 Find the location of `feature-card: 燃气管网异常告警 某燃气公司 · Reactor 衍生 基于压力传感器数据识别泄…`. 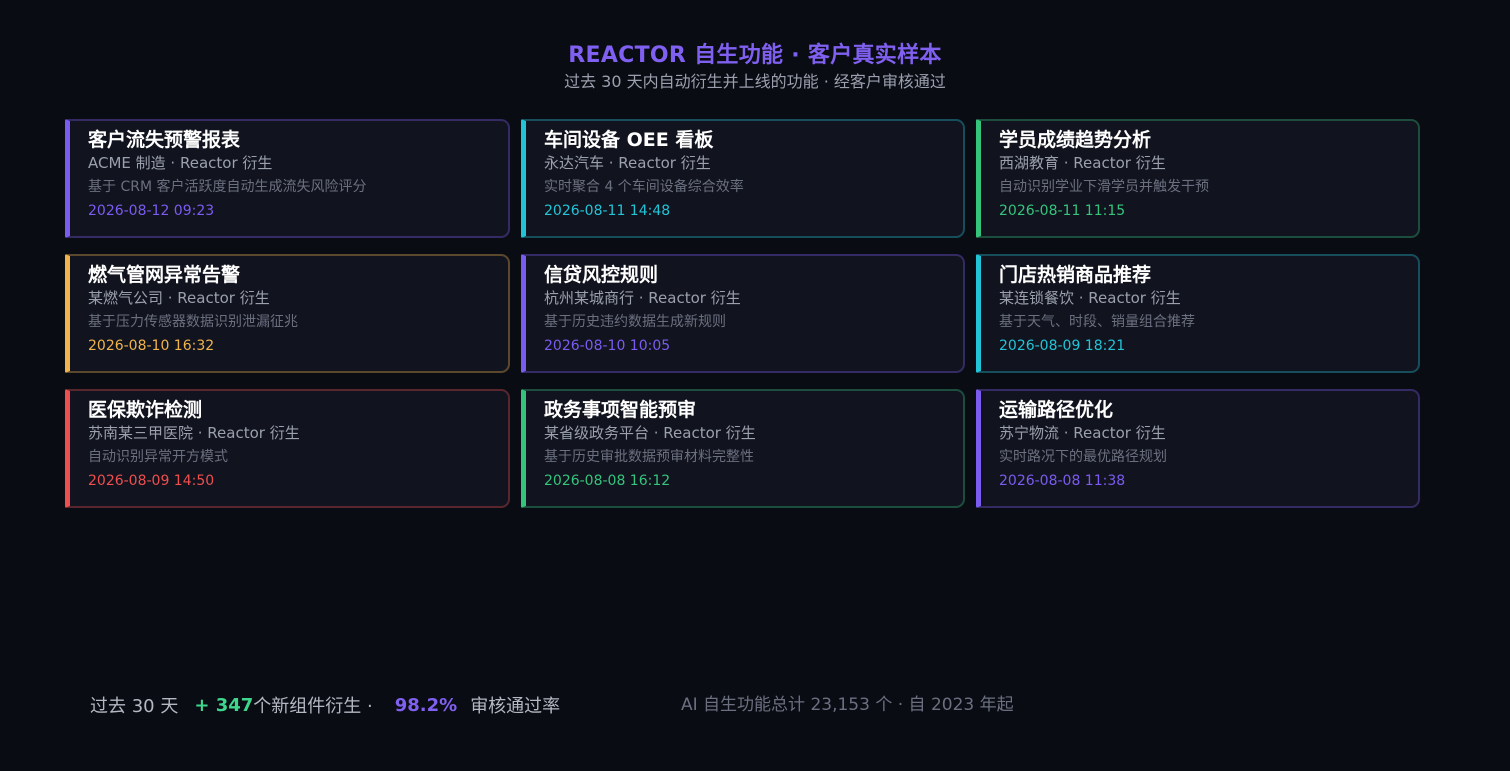

feature-card: 燃气管网异常告警 某燃气公司 · Reactor 衍生 基于压力传感器数据识别泄… is located at coordinates (287, 313).